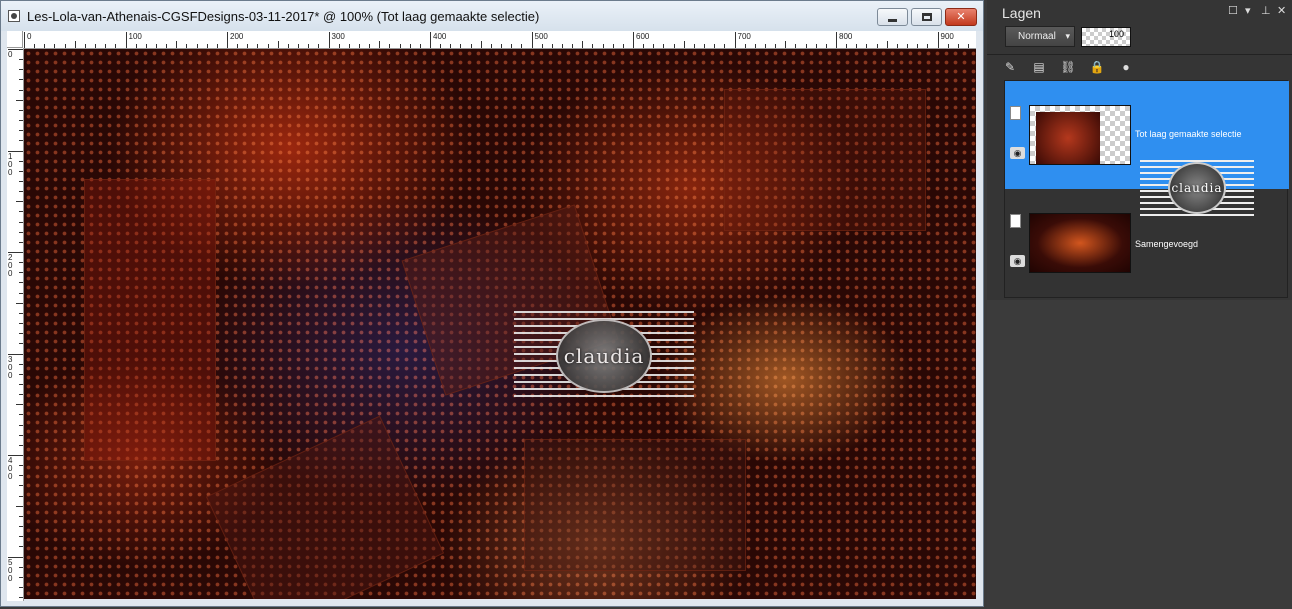  I want to click on maximize-icon, so click(926, 17).